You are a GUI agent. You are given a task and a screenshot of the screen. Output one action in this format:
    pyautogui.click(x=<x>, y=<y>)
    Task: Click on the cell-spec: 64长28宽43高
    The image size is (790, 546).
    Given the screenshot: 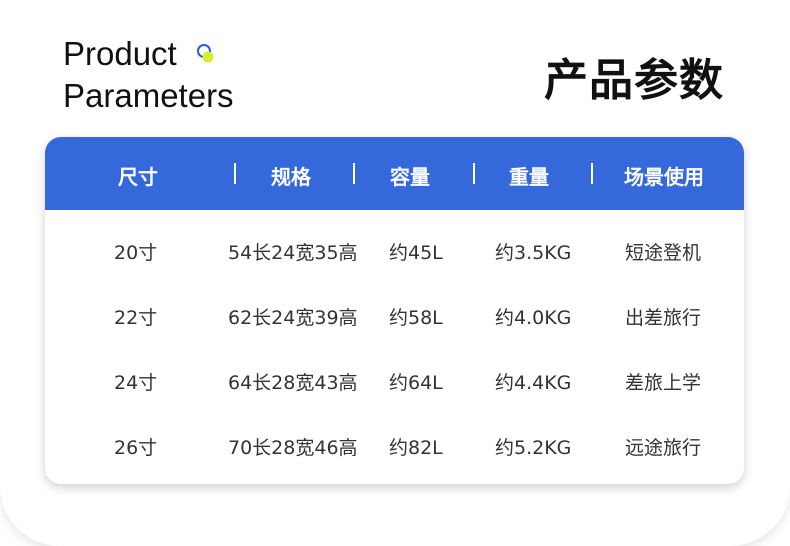 What is the action you would take?
    pyautogui.click(x=293, y=383)
    